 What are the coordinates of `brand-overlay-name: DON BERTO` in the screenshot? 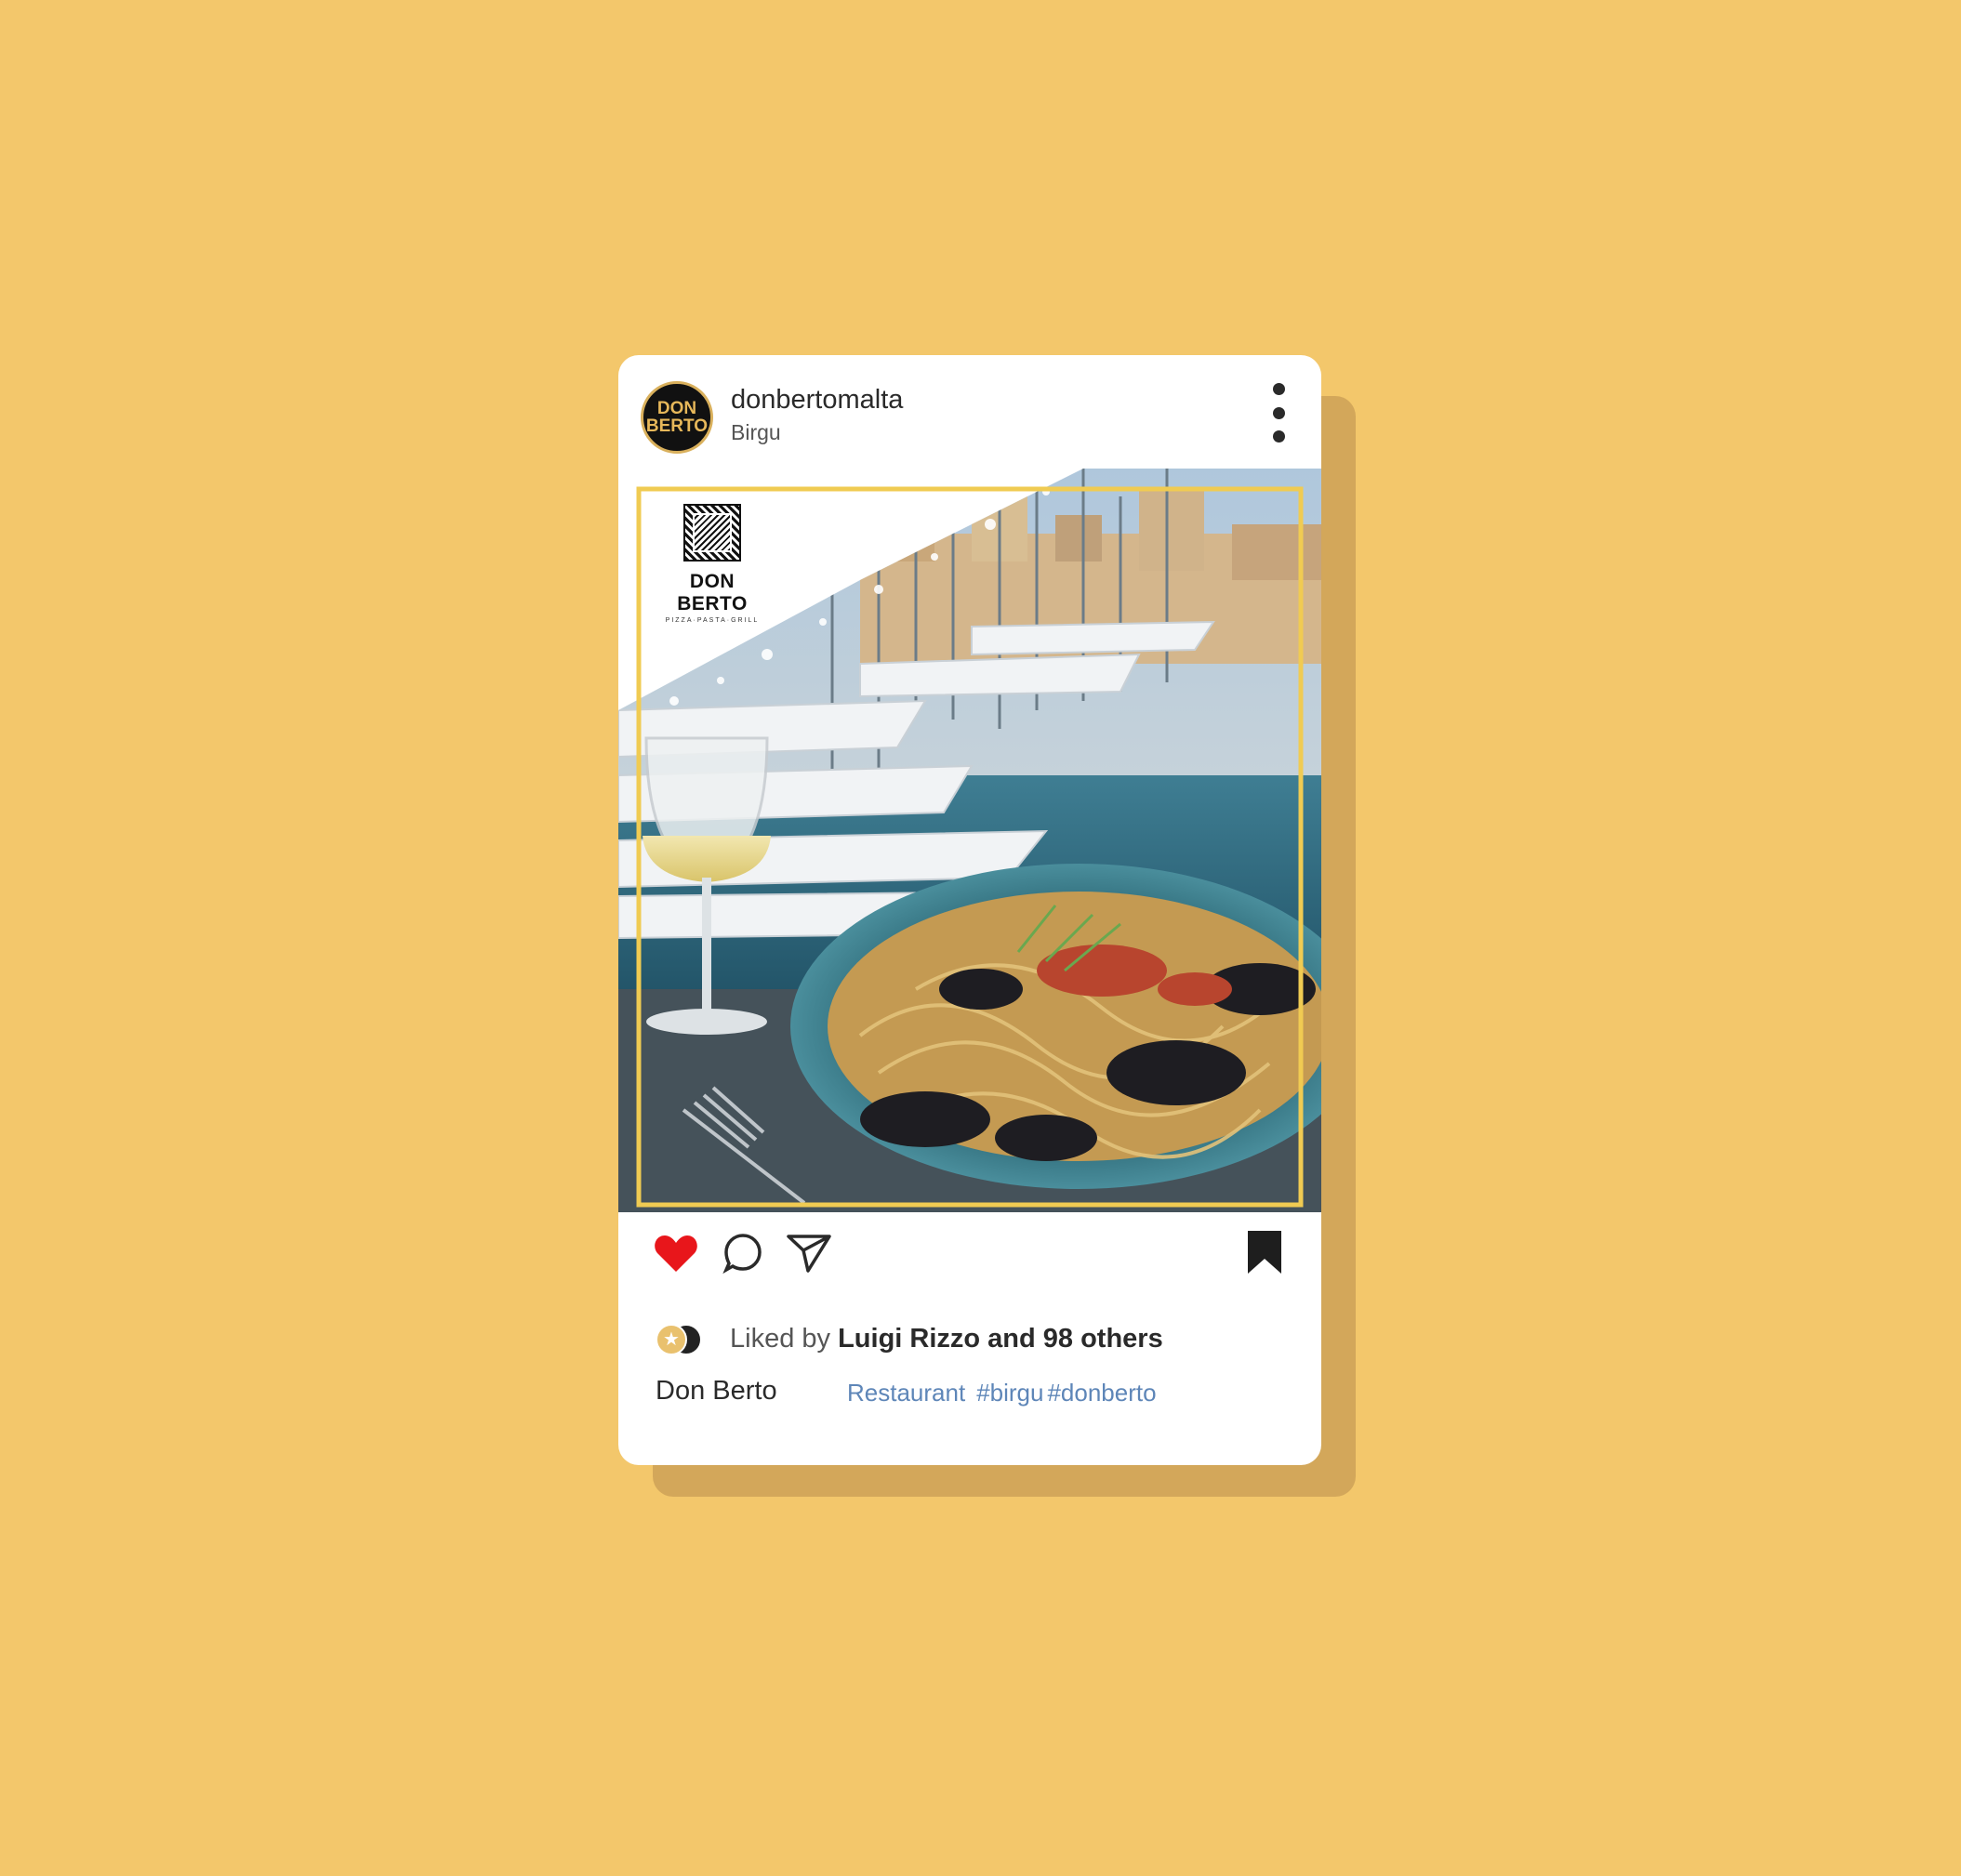 It's located at (712, 593).